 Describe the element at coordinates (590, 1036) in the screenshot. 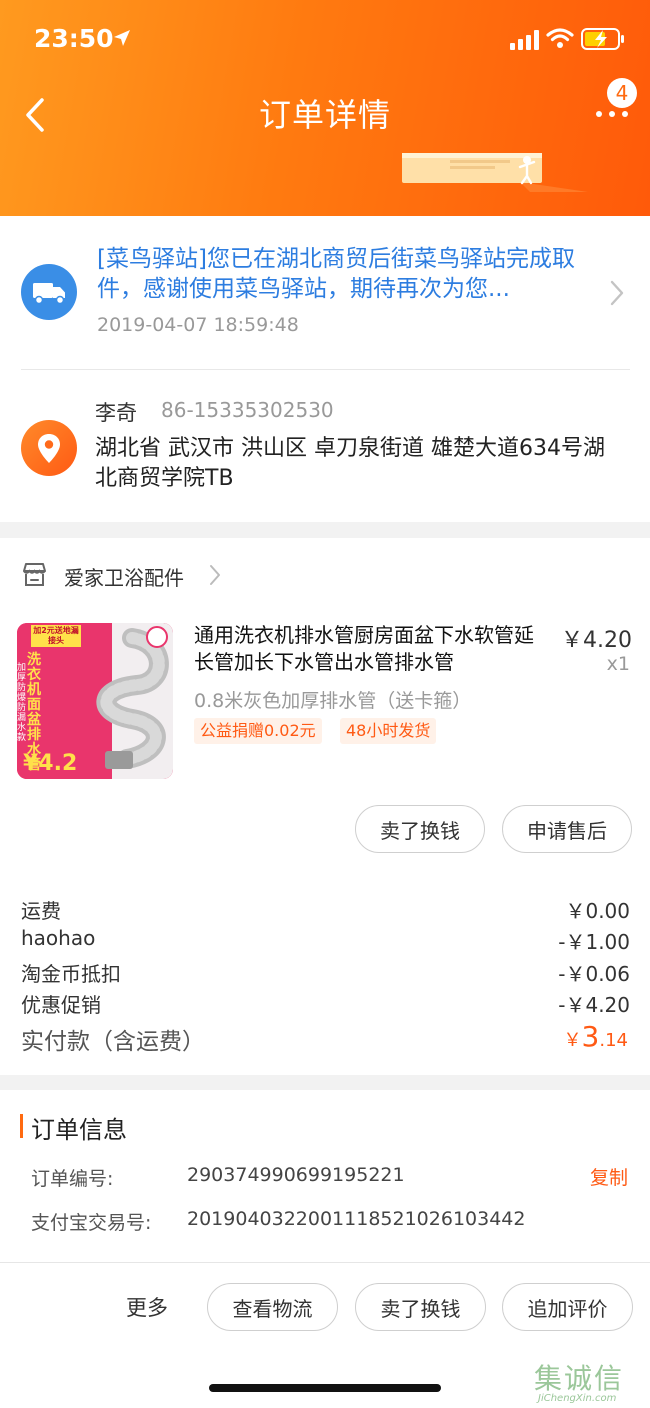

I see `total-integer: 3` at that location.